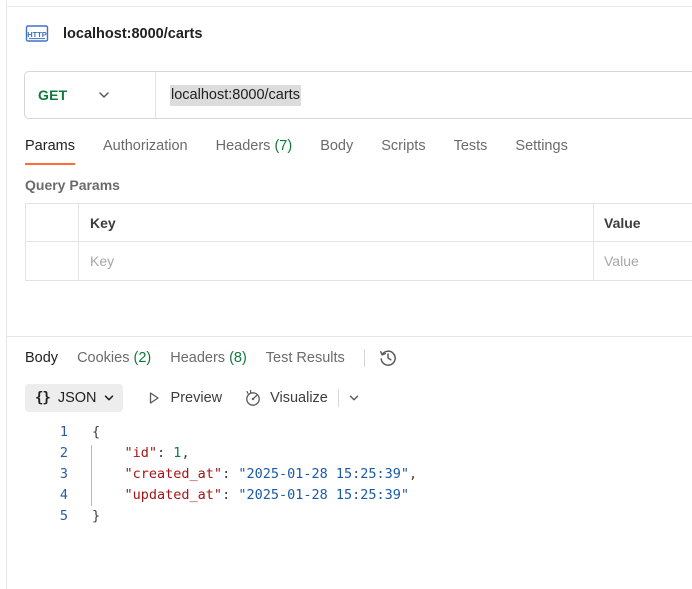 The width and height of the screenshot is (692, 589). I want to click on url-bar: GET localhost:8000/carts, so click(358, 95).